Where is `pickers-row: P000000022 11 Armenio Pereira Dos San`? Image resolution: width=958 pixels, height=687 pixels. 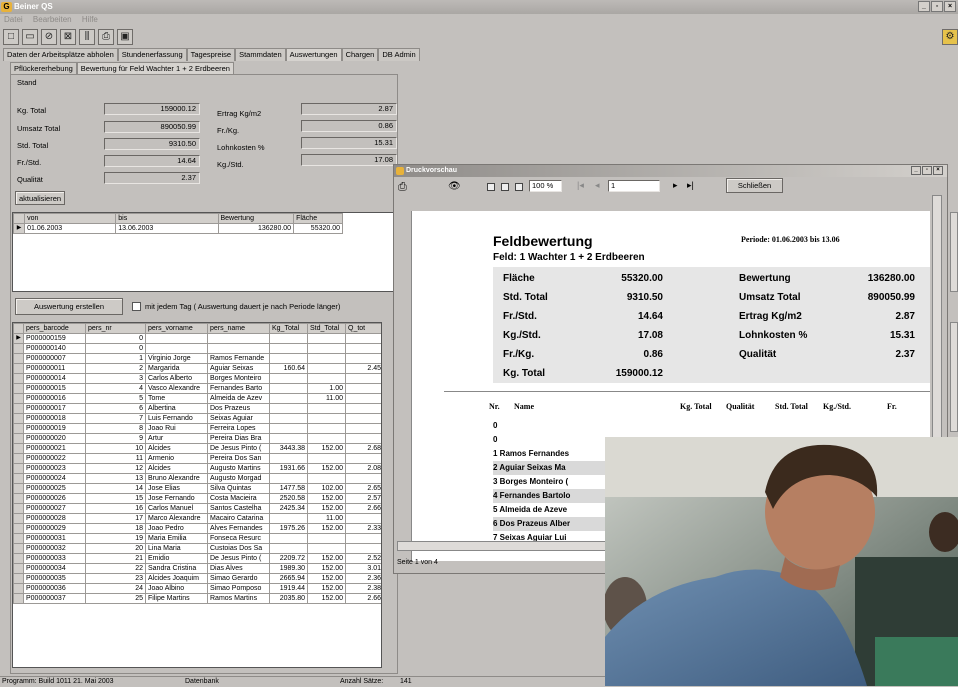 pickers-row: P000000022 11 Armenio Pereira Dos San is located at coordinates (197, 458).